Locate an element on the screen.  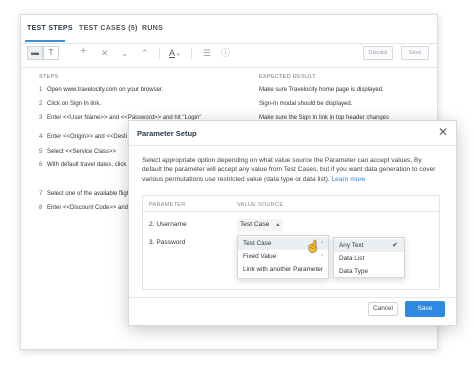
step-text: Enter <<Discount Code>> and is located at coordinates (88, 208).